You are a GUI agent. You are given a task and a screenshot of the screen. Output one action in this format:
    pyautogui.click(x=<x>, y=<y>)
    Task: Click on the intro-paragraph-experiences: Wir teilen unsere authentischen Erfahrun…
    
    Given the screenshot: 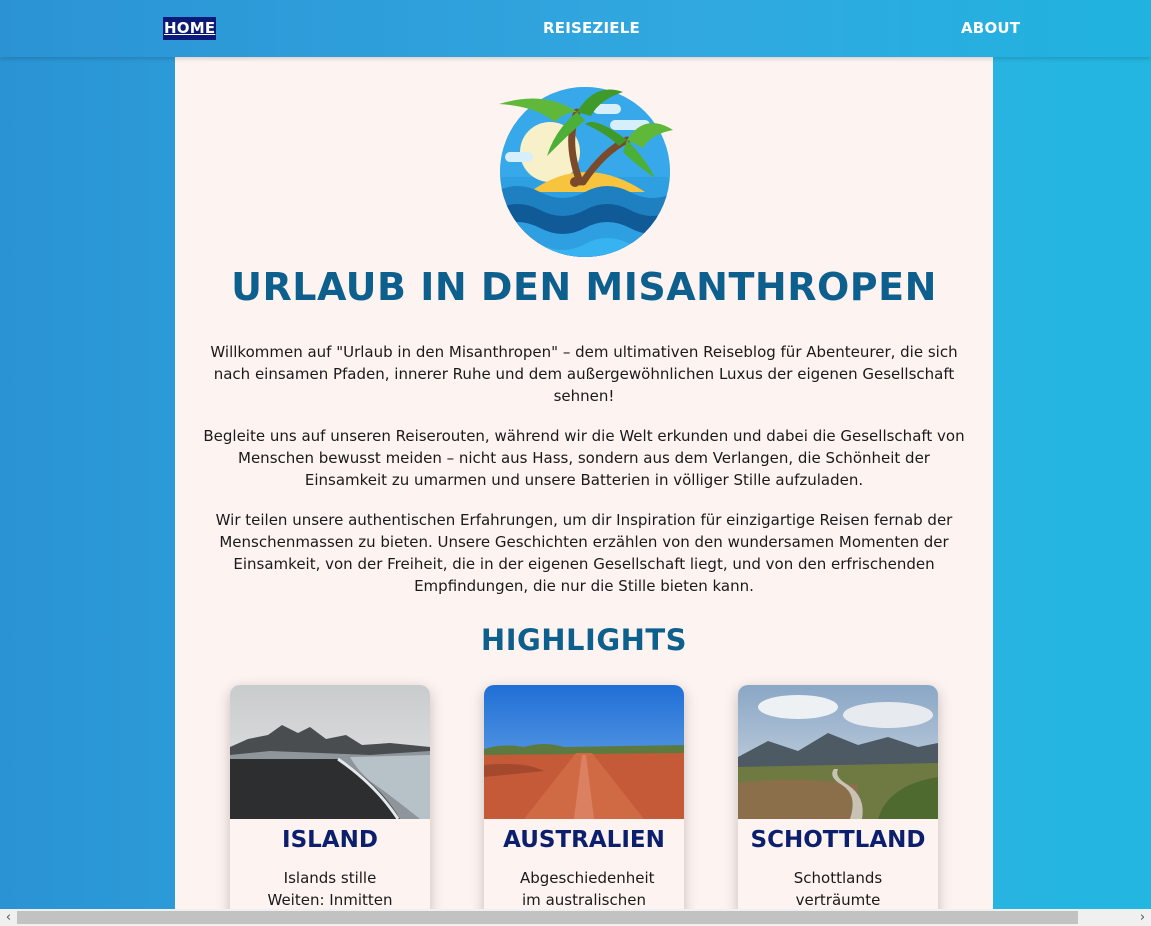 What is the action you would take?
    pyautogui.click(x=584, y=553)
    